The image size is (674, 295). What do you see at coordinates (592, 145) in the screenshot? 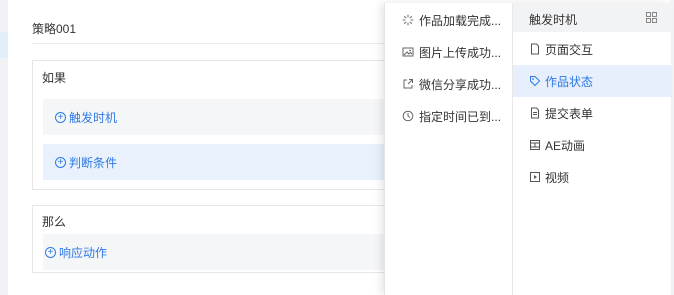
I see `category-ae-animation: AE动画` at bounding box center [592, 145].